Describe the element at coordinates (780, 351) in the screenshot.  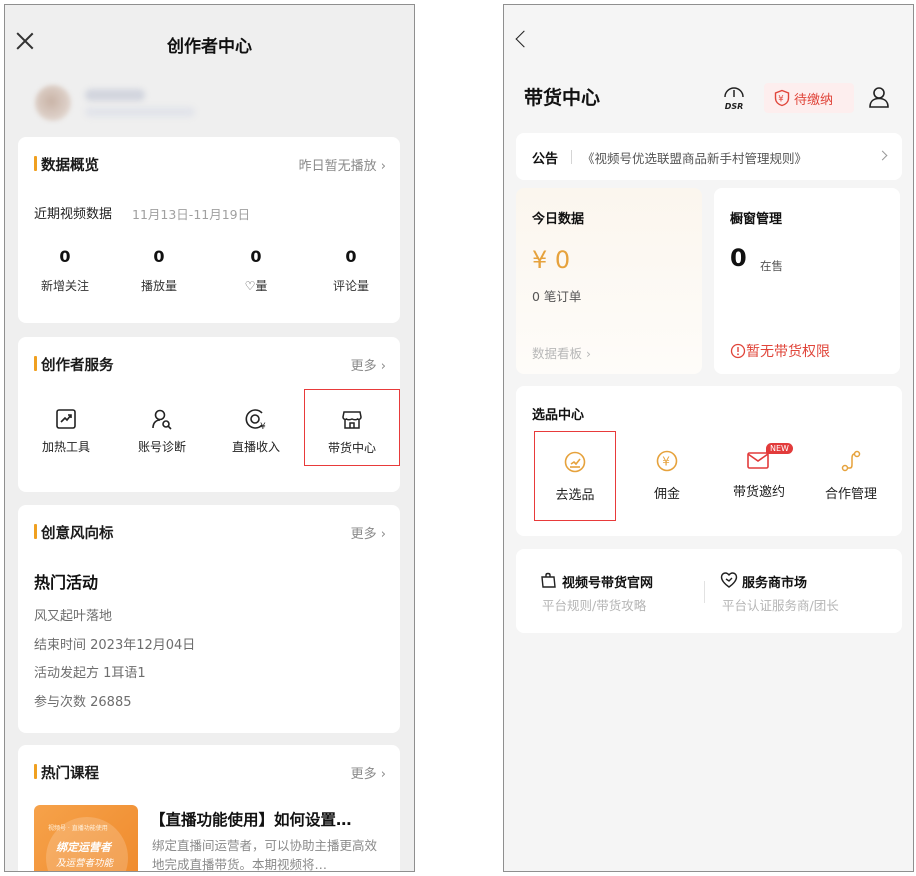
I see `no-permission-warning: 暂无带货权限` at that location.